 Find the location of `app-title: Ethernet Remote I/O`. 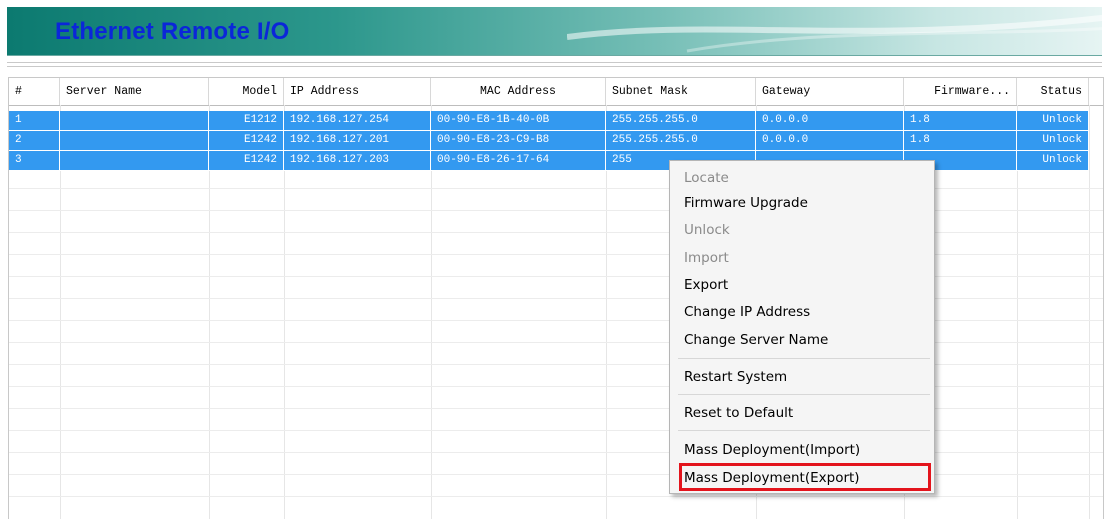

app-title: Ethernet Remote I/O is located at coordinates (172, 31).